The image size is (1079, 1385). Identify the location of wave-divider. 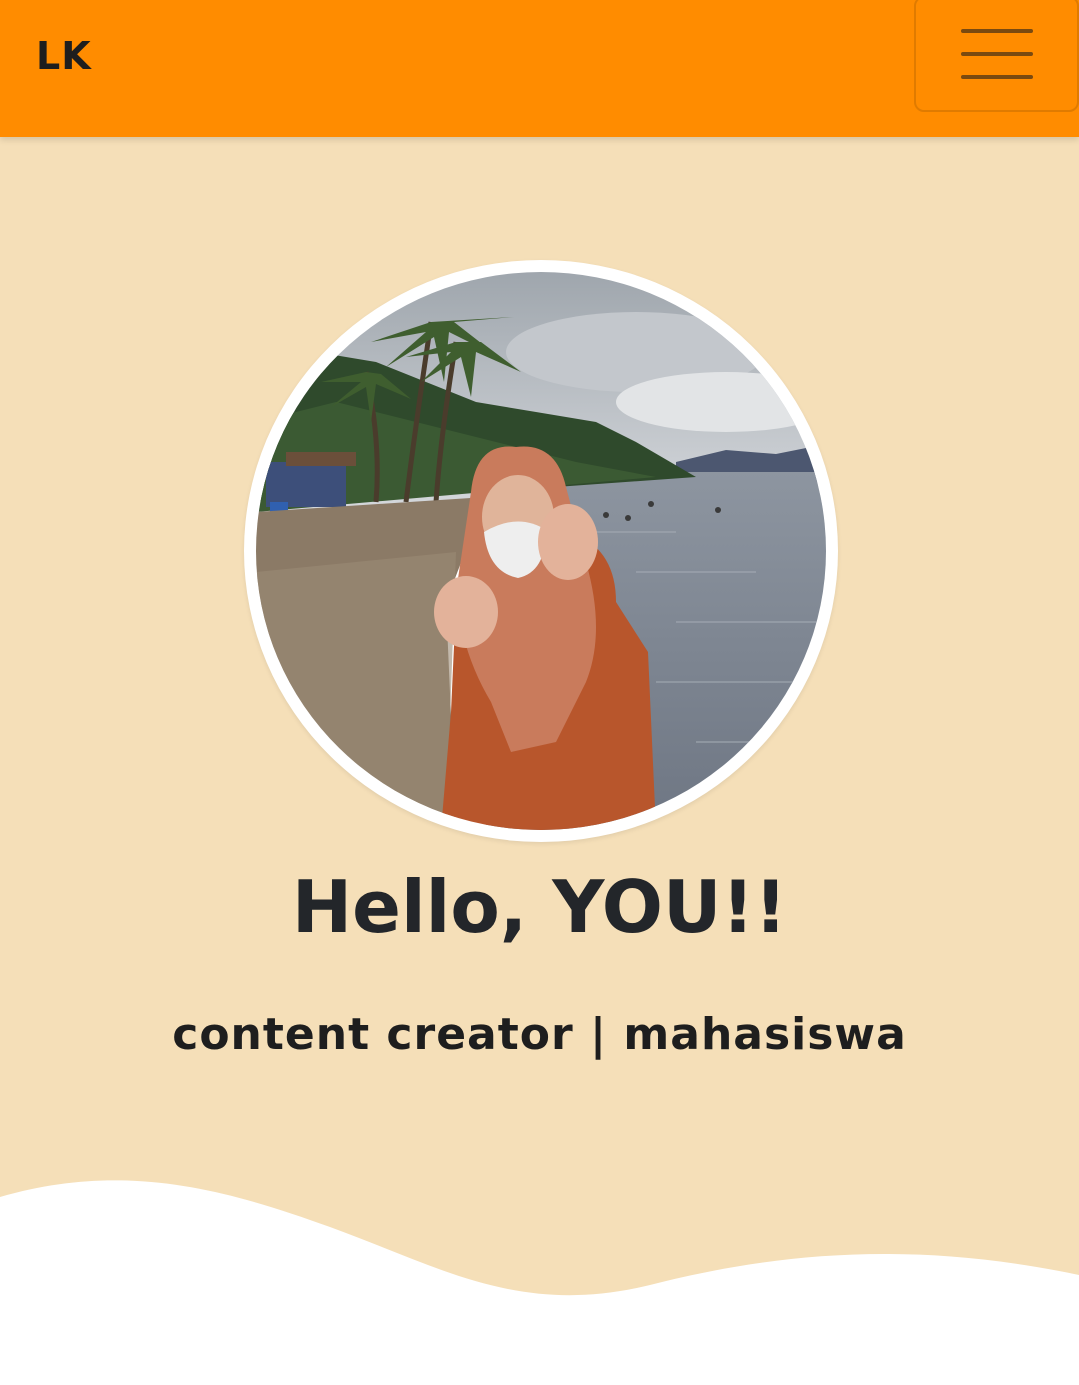
(539, 1282).